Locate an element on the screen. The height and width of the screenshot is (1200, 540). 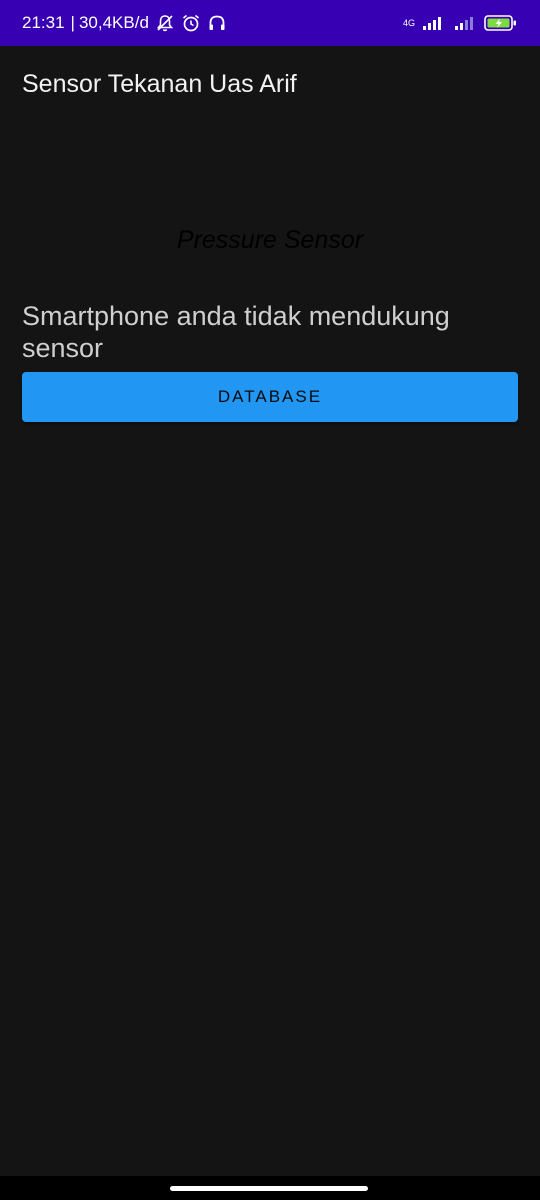
navigation-bar is located at coordinates (270, 1188).